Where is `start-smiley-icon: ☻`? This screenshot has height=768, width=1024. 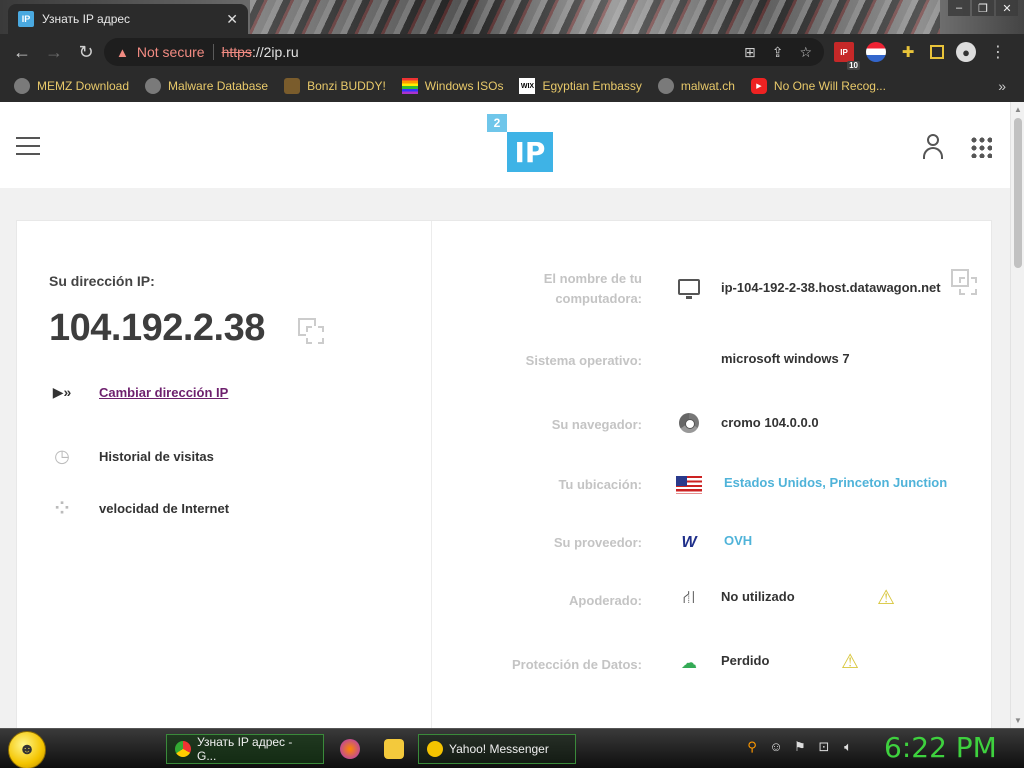 start-smiley-icon: ☻ is located at coordinates (27, 749).